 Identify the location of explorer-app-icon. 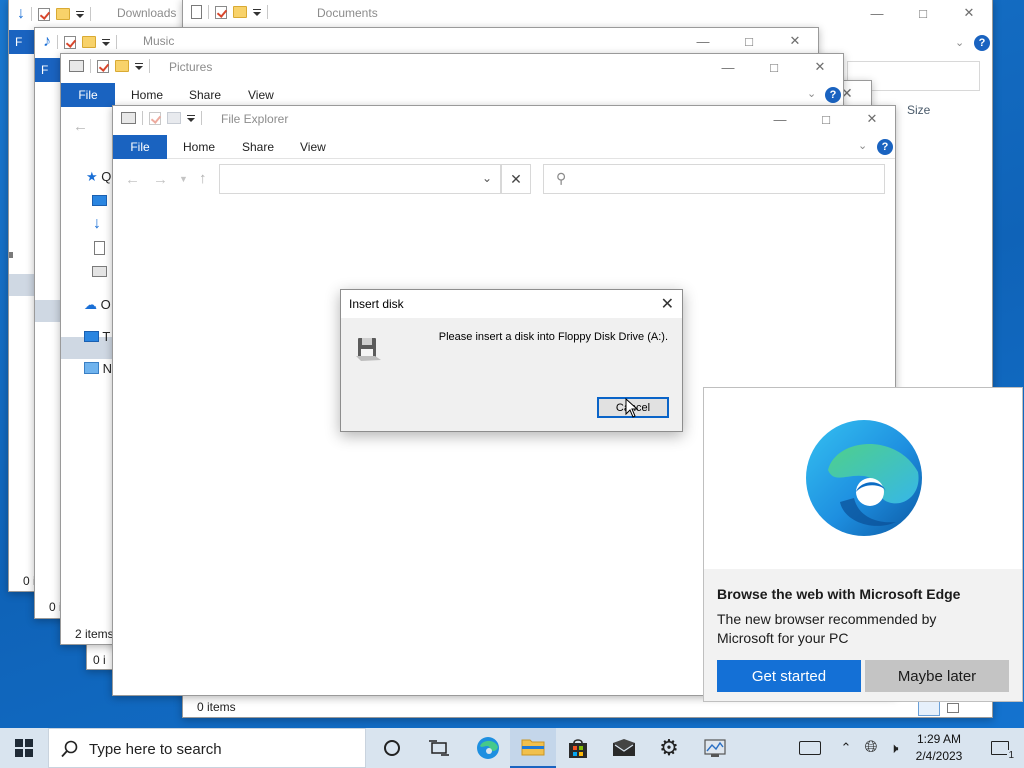
(128, 118).